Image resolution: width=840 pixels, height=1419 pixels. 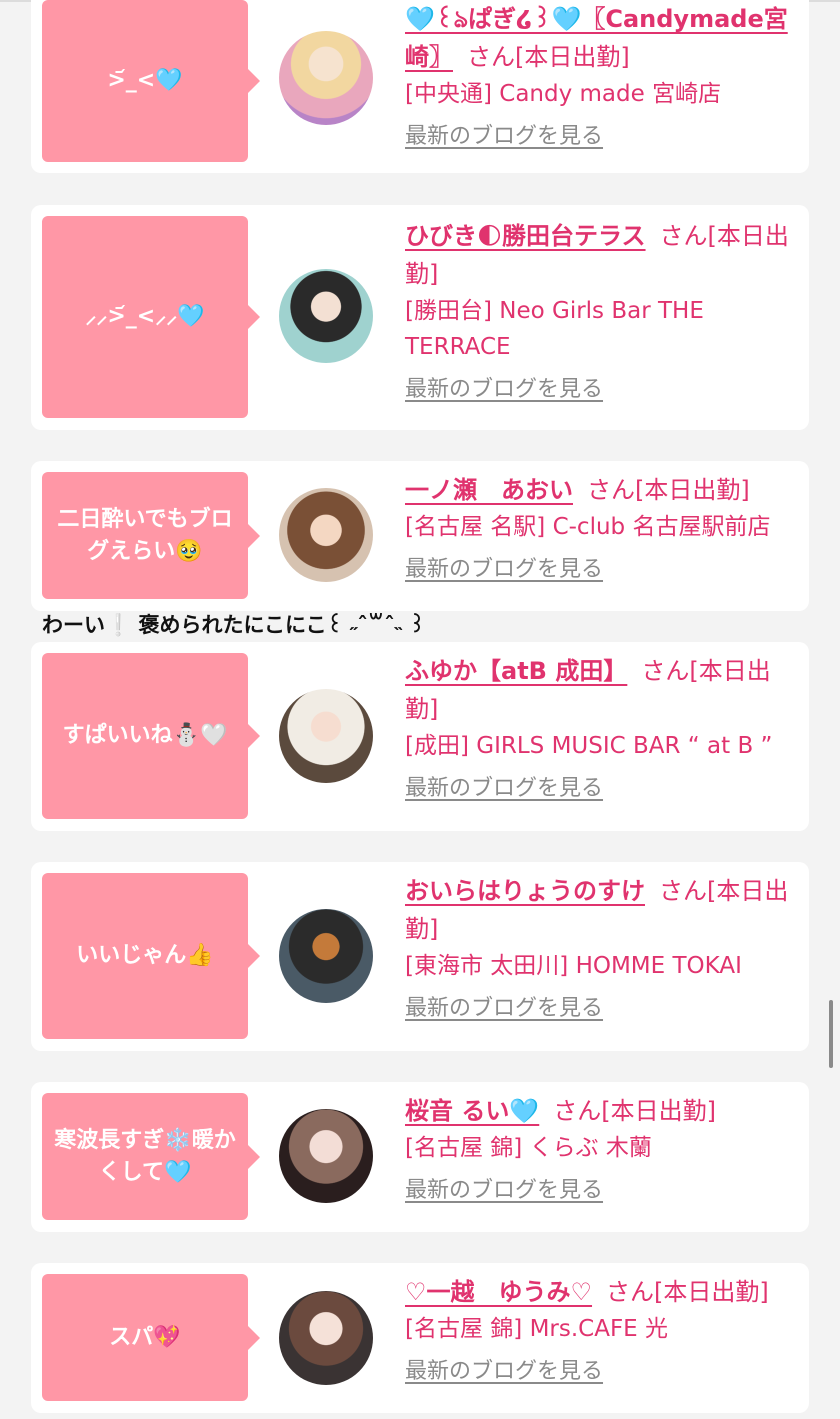 What do you see at coordinates (554, 329) in the screenshot?
I see `shop-name: [勝田台] Neo Girls Bar THE TERRACE` at bounding box center [554, 329].